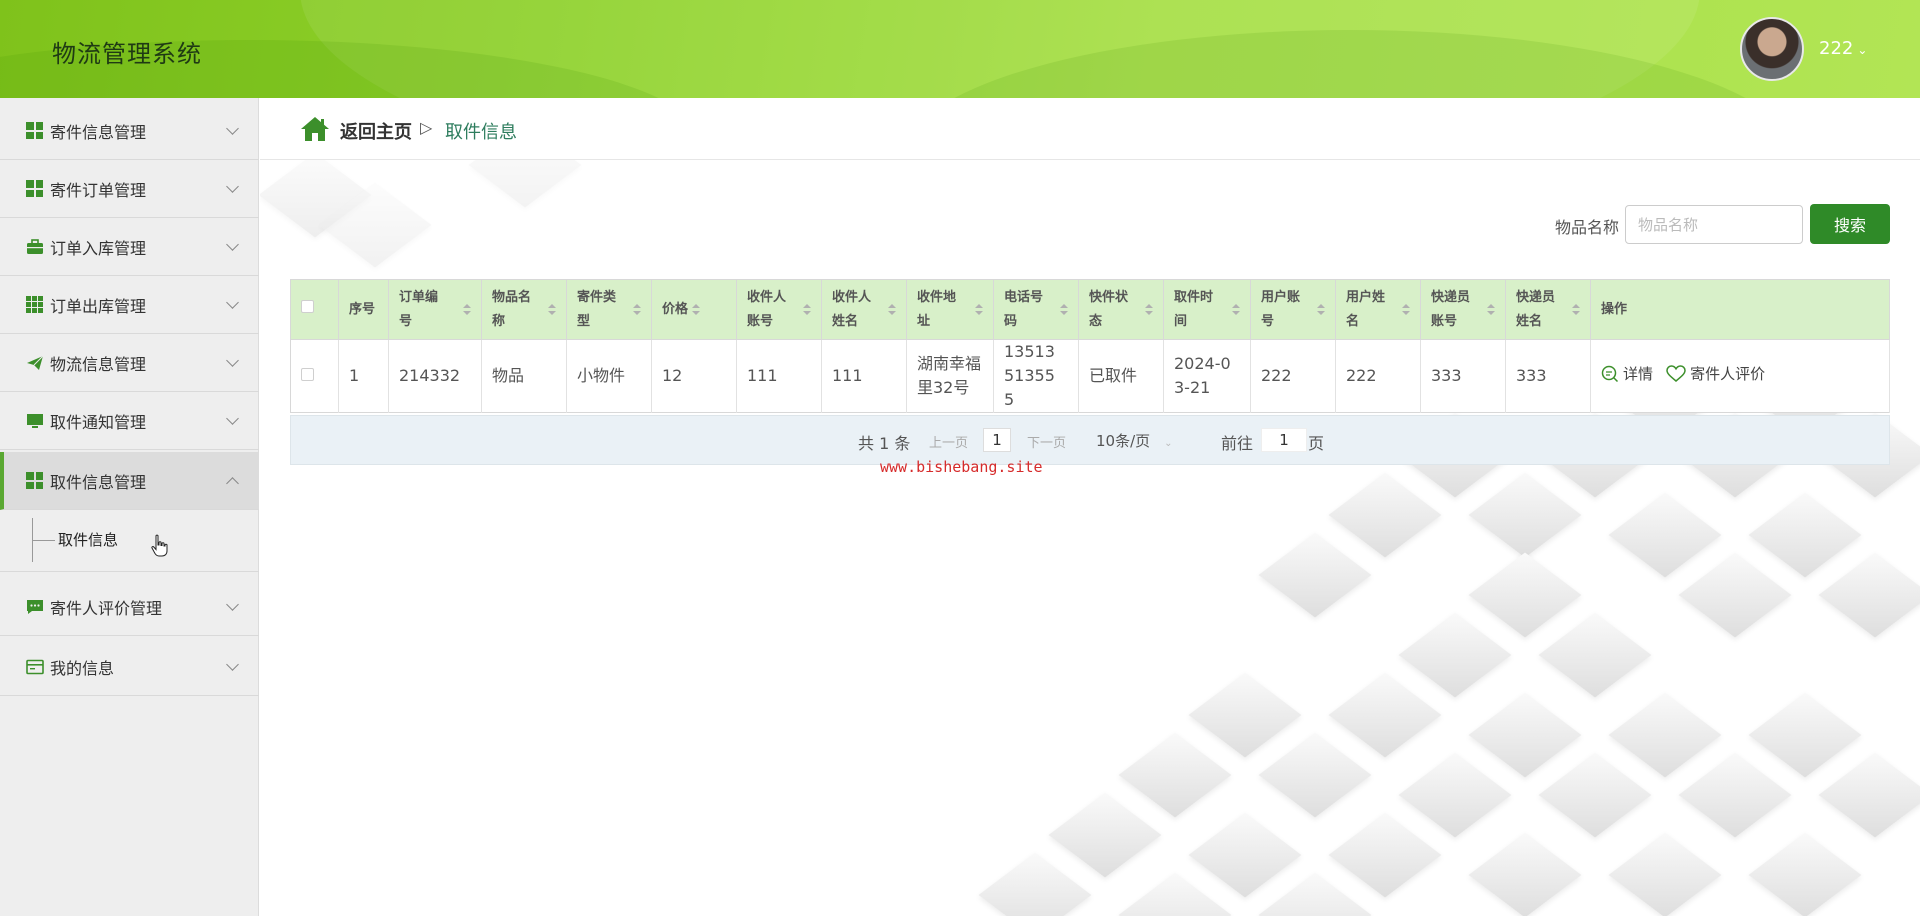 The width and height of the screenshot is (1920, 916). Describe the element at coordinates (997, 440) in the screenshot. I see `page-number: 1` at that location.